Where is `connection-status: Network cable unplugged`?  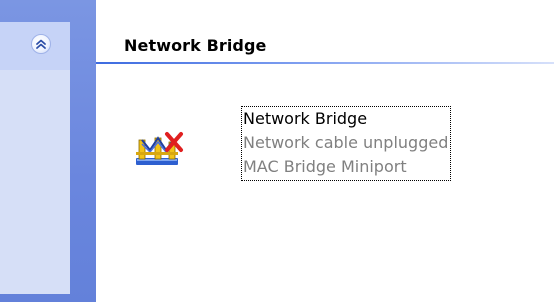 connection-status: Network cable unplugged is located at coordinates (346, 142).